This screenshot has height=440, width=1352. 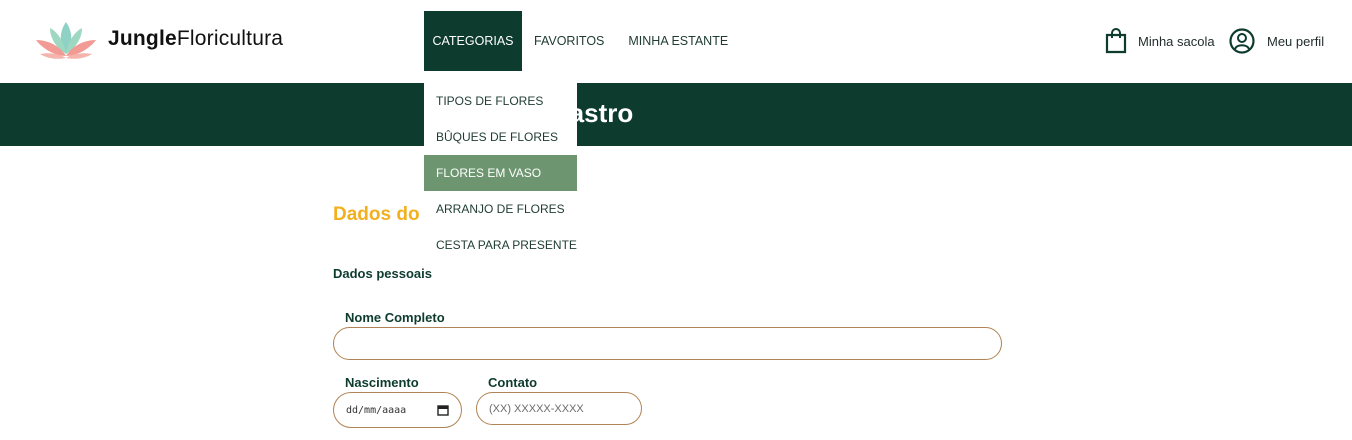 I want to click on nav-favoritos: FAVORITOS, so click(x=569, y=41).